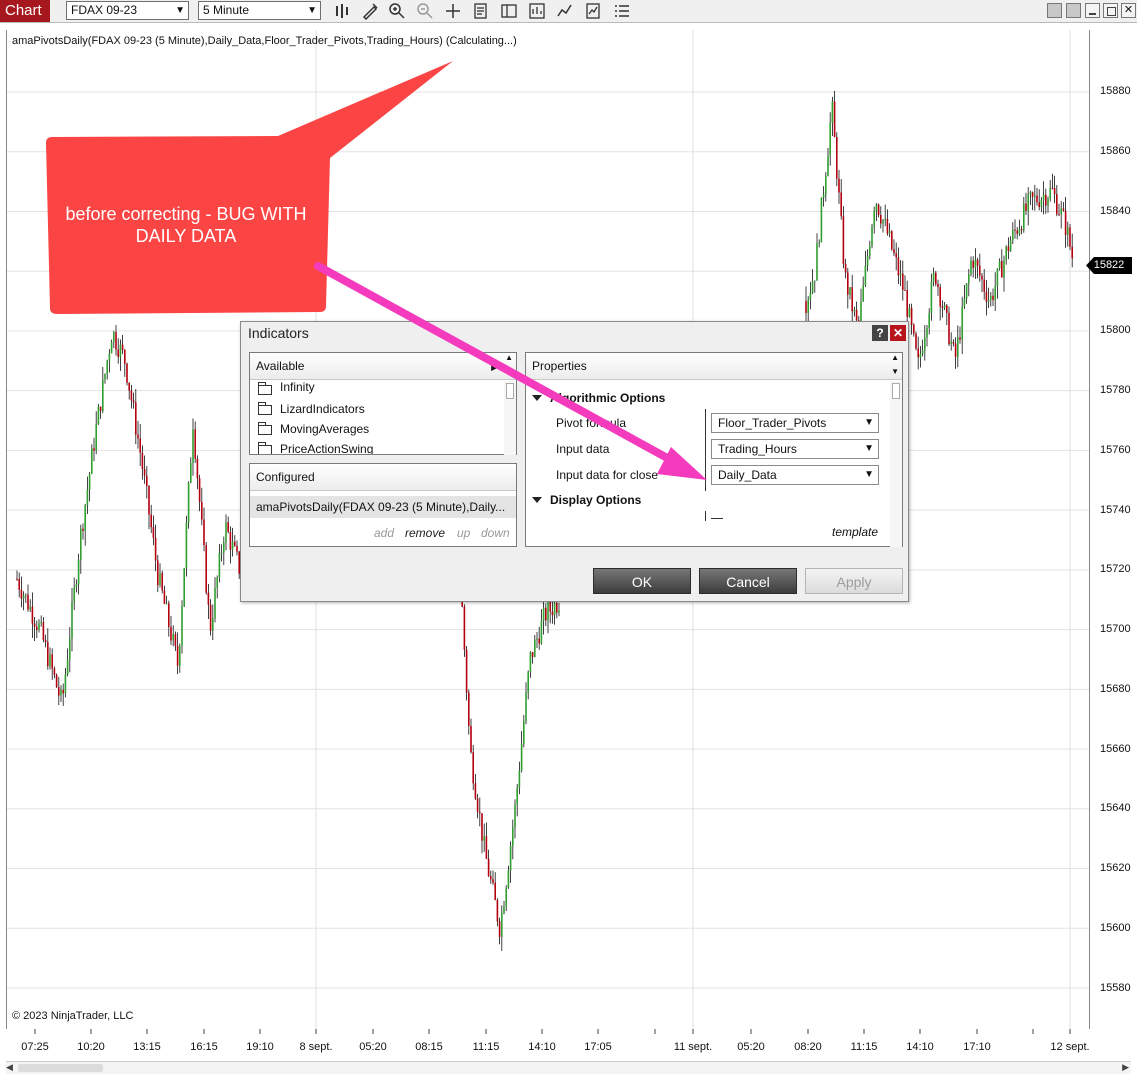 The width and height of the screenshot is (1137, 1077). What do you see at coordinates (495, 533) in the screenshot?
I see `down-link: down` at bounding box center [495, 533].